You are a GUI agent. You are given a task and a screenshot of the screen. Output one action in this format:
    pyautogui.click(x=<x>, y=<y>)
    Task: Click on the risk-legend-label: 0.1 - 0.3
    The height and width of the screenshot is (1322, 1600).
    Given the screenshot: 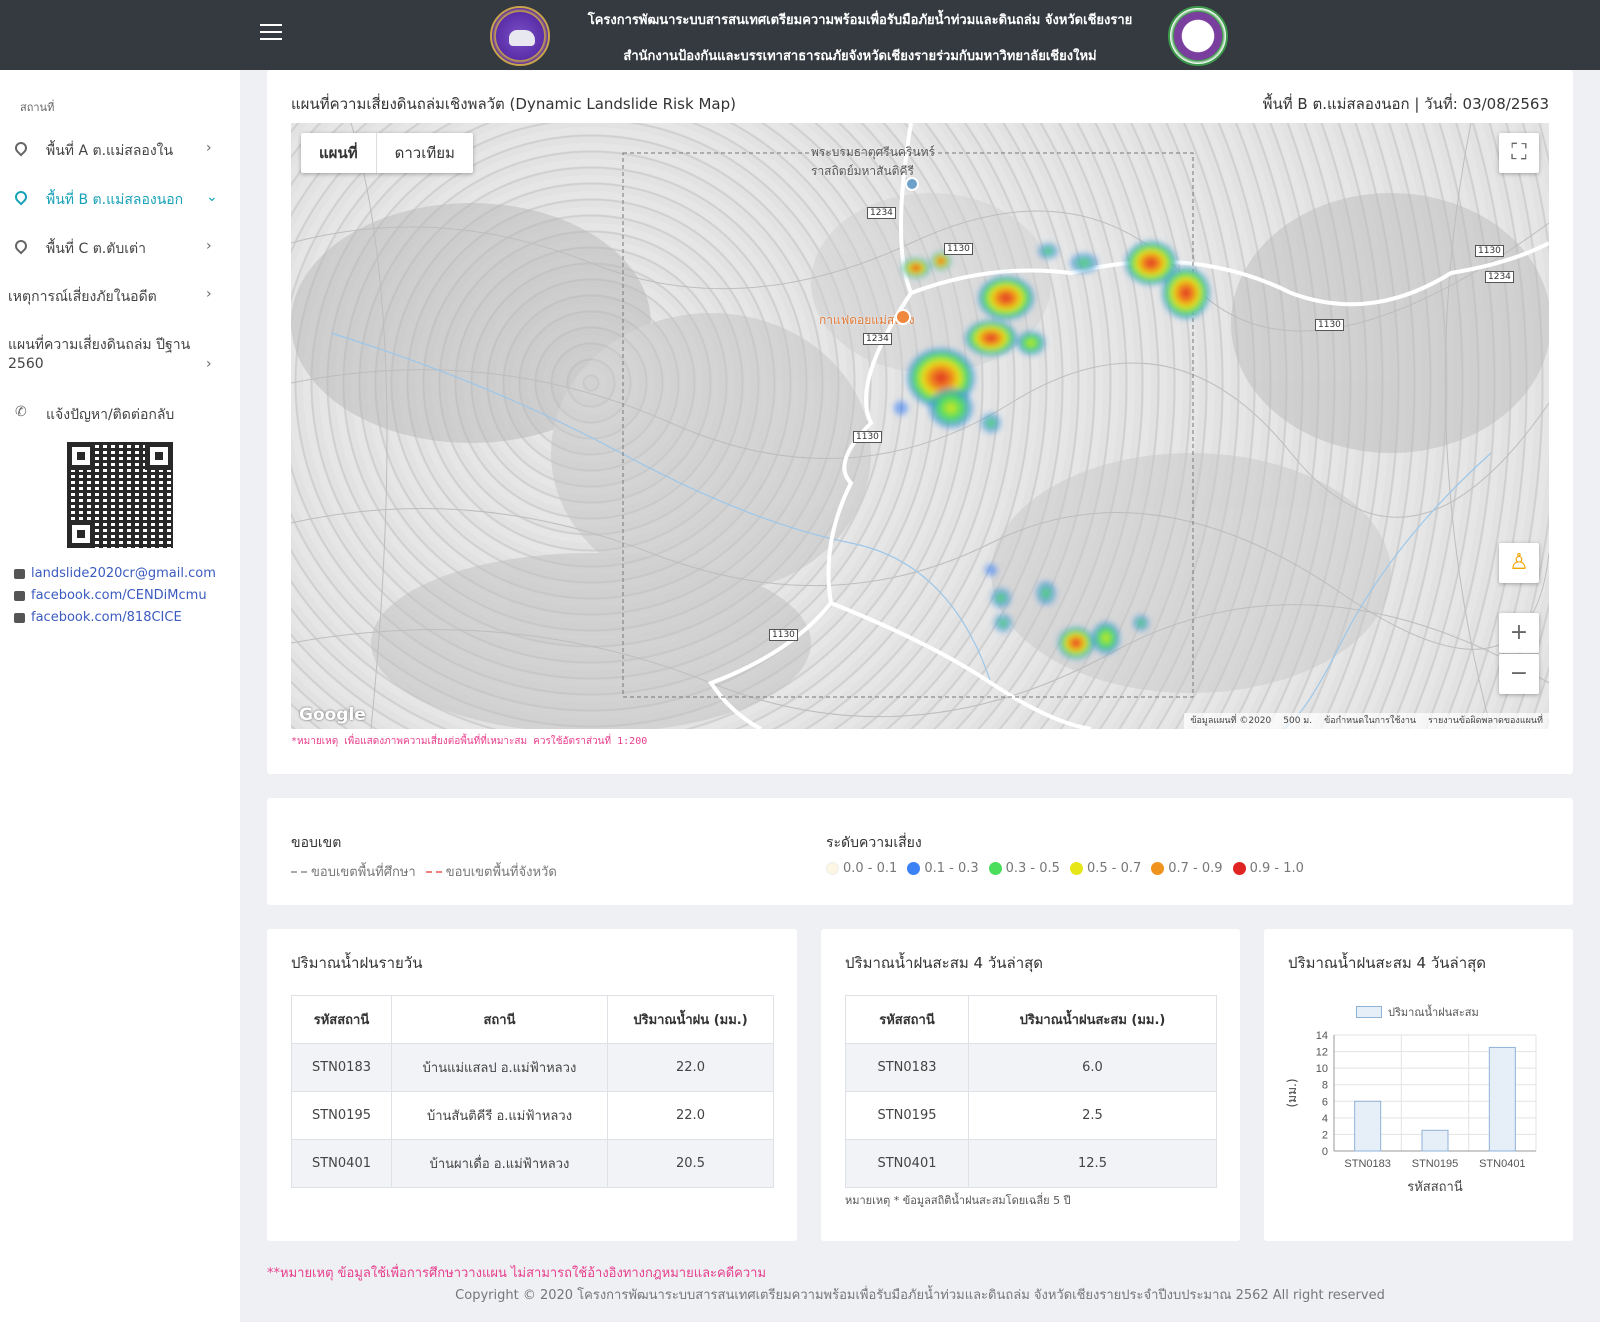 What is the action you would take?
    pyautogui.click(x=951, y=868)
    